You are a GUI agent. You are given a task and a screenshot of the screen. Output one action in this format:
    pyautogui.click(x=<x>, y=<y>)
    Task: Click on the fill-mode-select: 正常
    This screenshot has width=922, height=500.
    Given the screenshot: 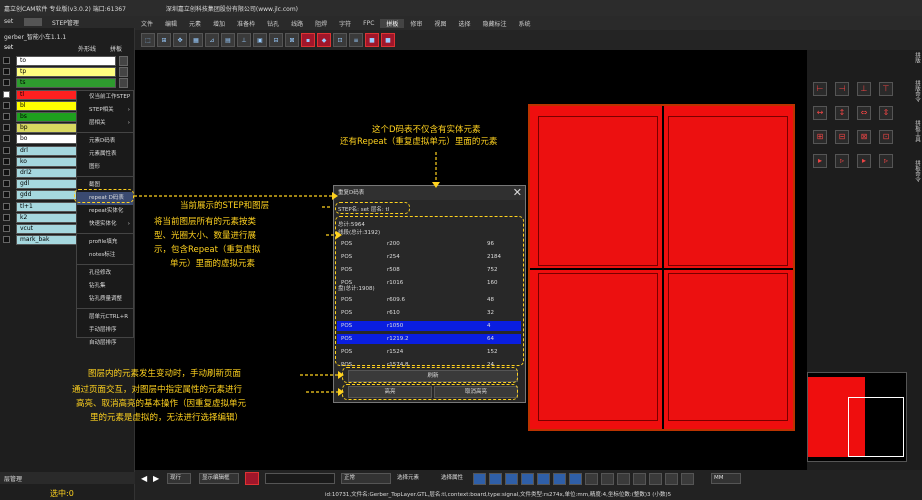 What is the action you would take?
    pyautogui.click(x=366, y=478)
    